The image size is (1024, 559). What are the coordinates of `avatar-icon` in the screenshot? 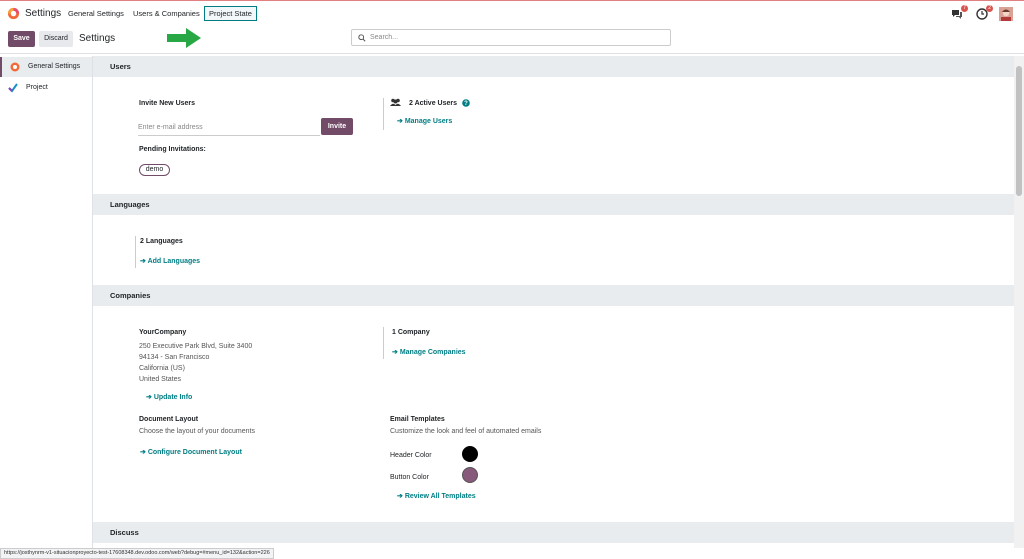 It's located at (1006, 14).